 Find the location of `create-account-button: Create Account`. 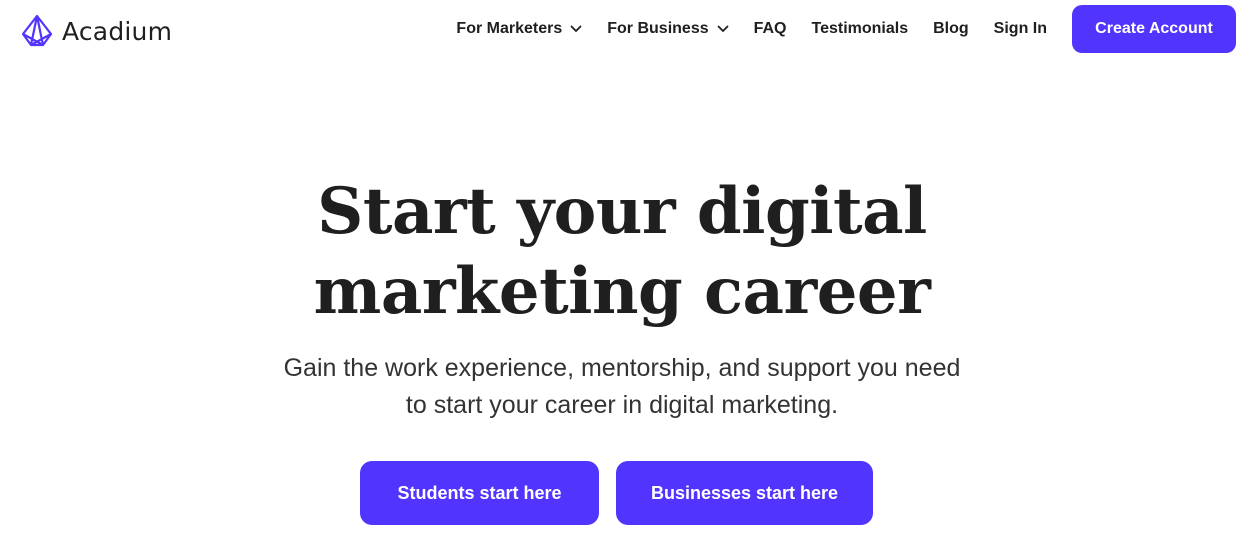

create-account-button: Create Account is located at coordinates (1154, 29).